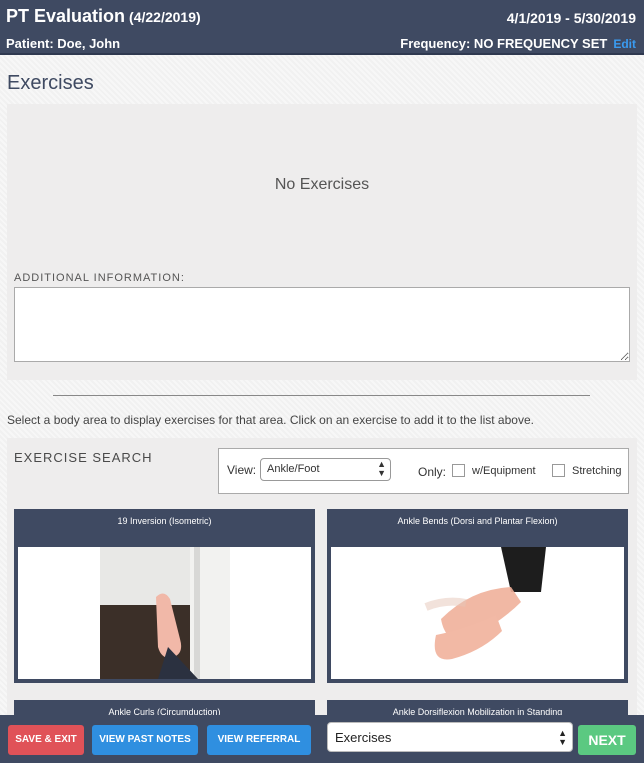 The image size is (644, 763). What do you see at coordinates (477, 521) in the screenshot?
I see `exercise-card-title: Ankle Bends (Dorsi and Plantar Flexion)` at bounding box center [477, 521].